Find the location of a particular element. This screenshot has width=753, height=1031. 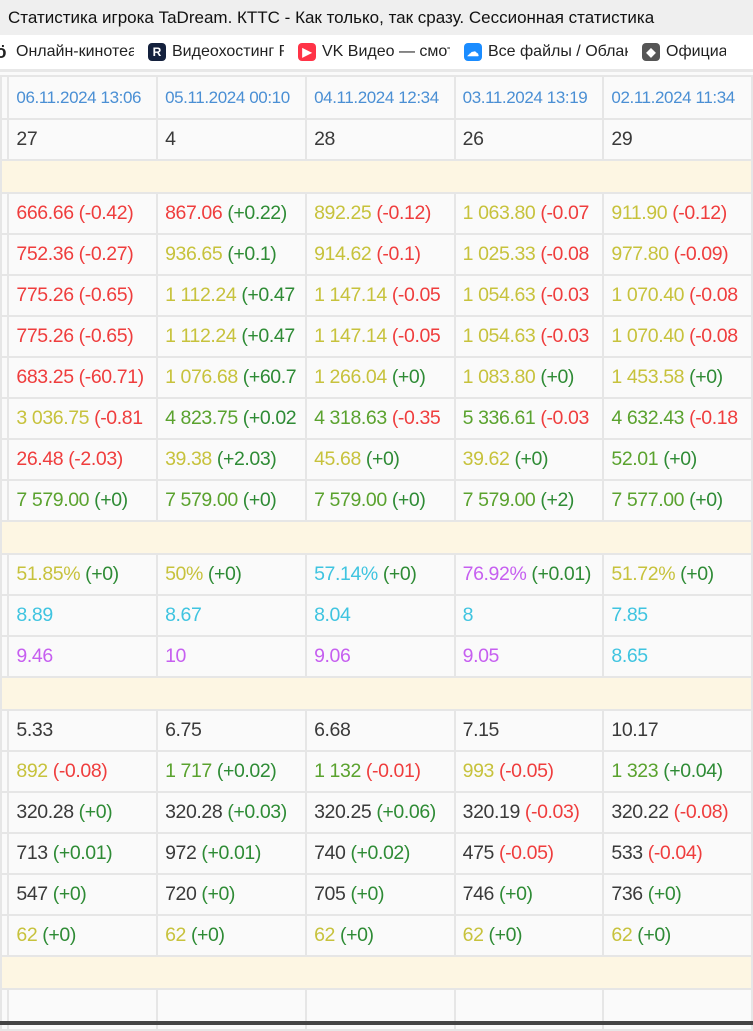

stat-value: 10 is located at coordinates (175, 656).